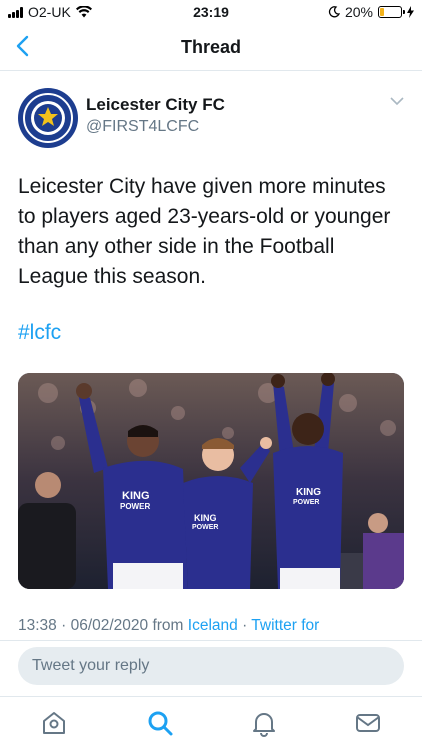 The width and height of the screenshot is (422, 751). I want to click on club-crest-icon, so click(48, 118).